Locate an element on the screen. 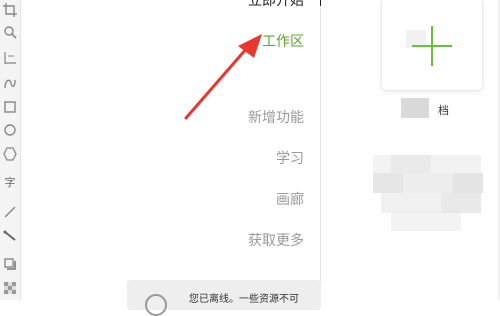  new-document-card is located at coordinates (432, 45).